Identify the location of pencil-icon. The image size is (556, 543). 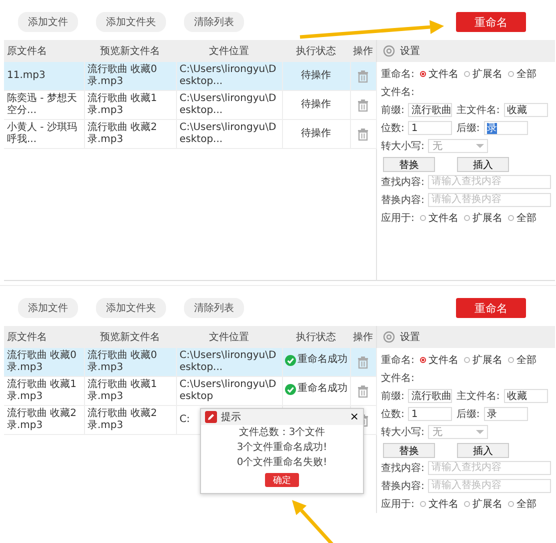
(211, 417).